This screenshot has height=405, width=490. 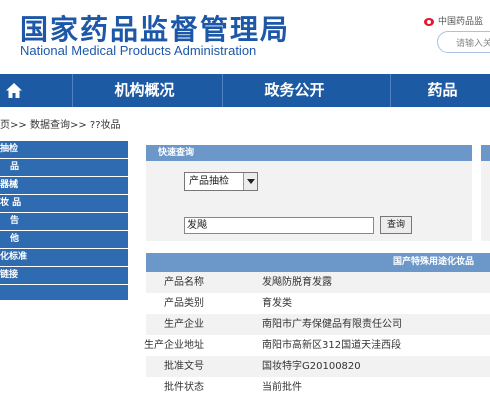 I want to click on row-value: 南阳市高新区312国道天洼西段, so click(x=332, y=345).